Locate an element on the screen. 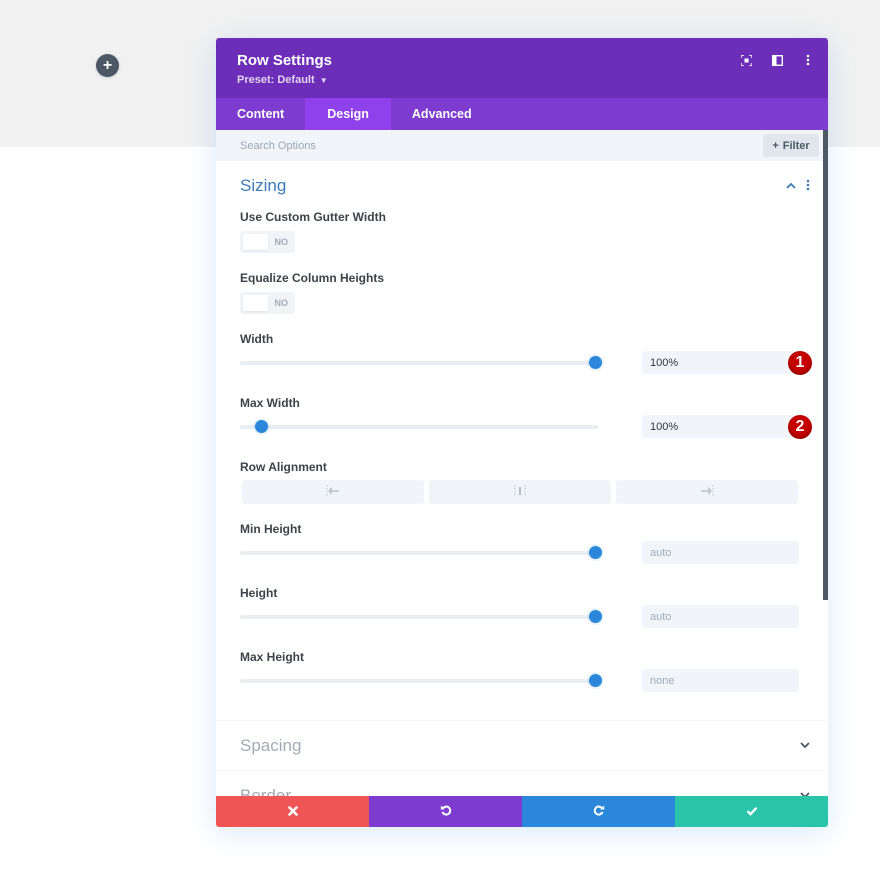 This screenshot has height=886, width=880. save-button is located at coordinates (751, 811).